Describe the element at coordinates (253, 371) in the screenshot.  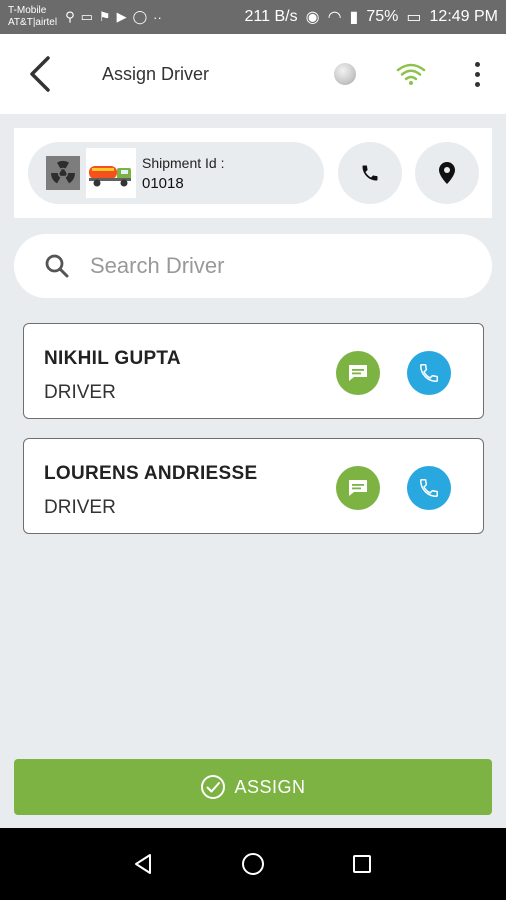
I see `driver-card: NIKHIL GUPTA DRIVER` at that location.